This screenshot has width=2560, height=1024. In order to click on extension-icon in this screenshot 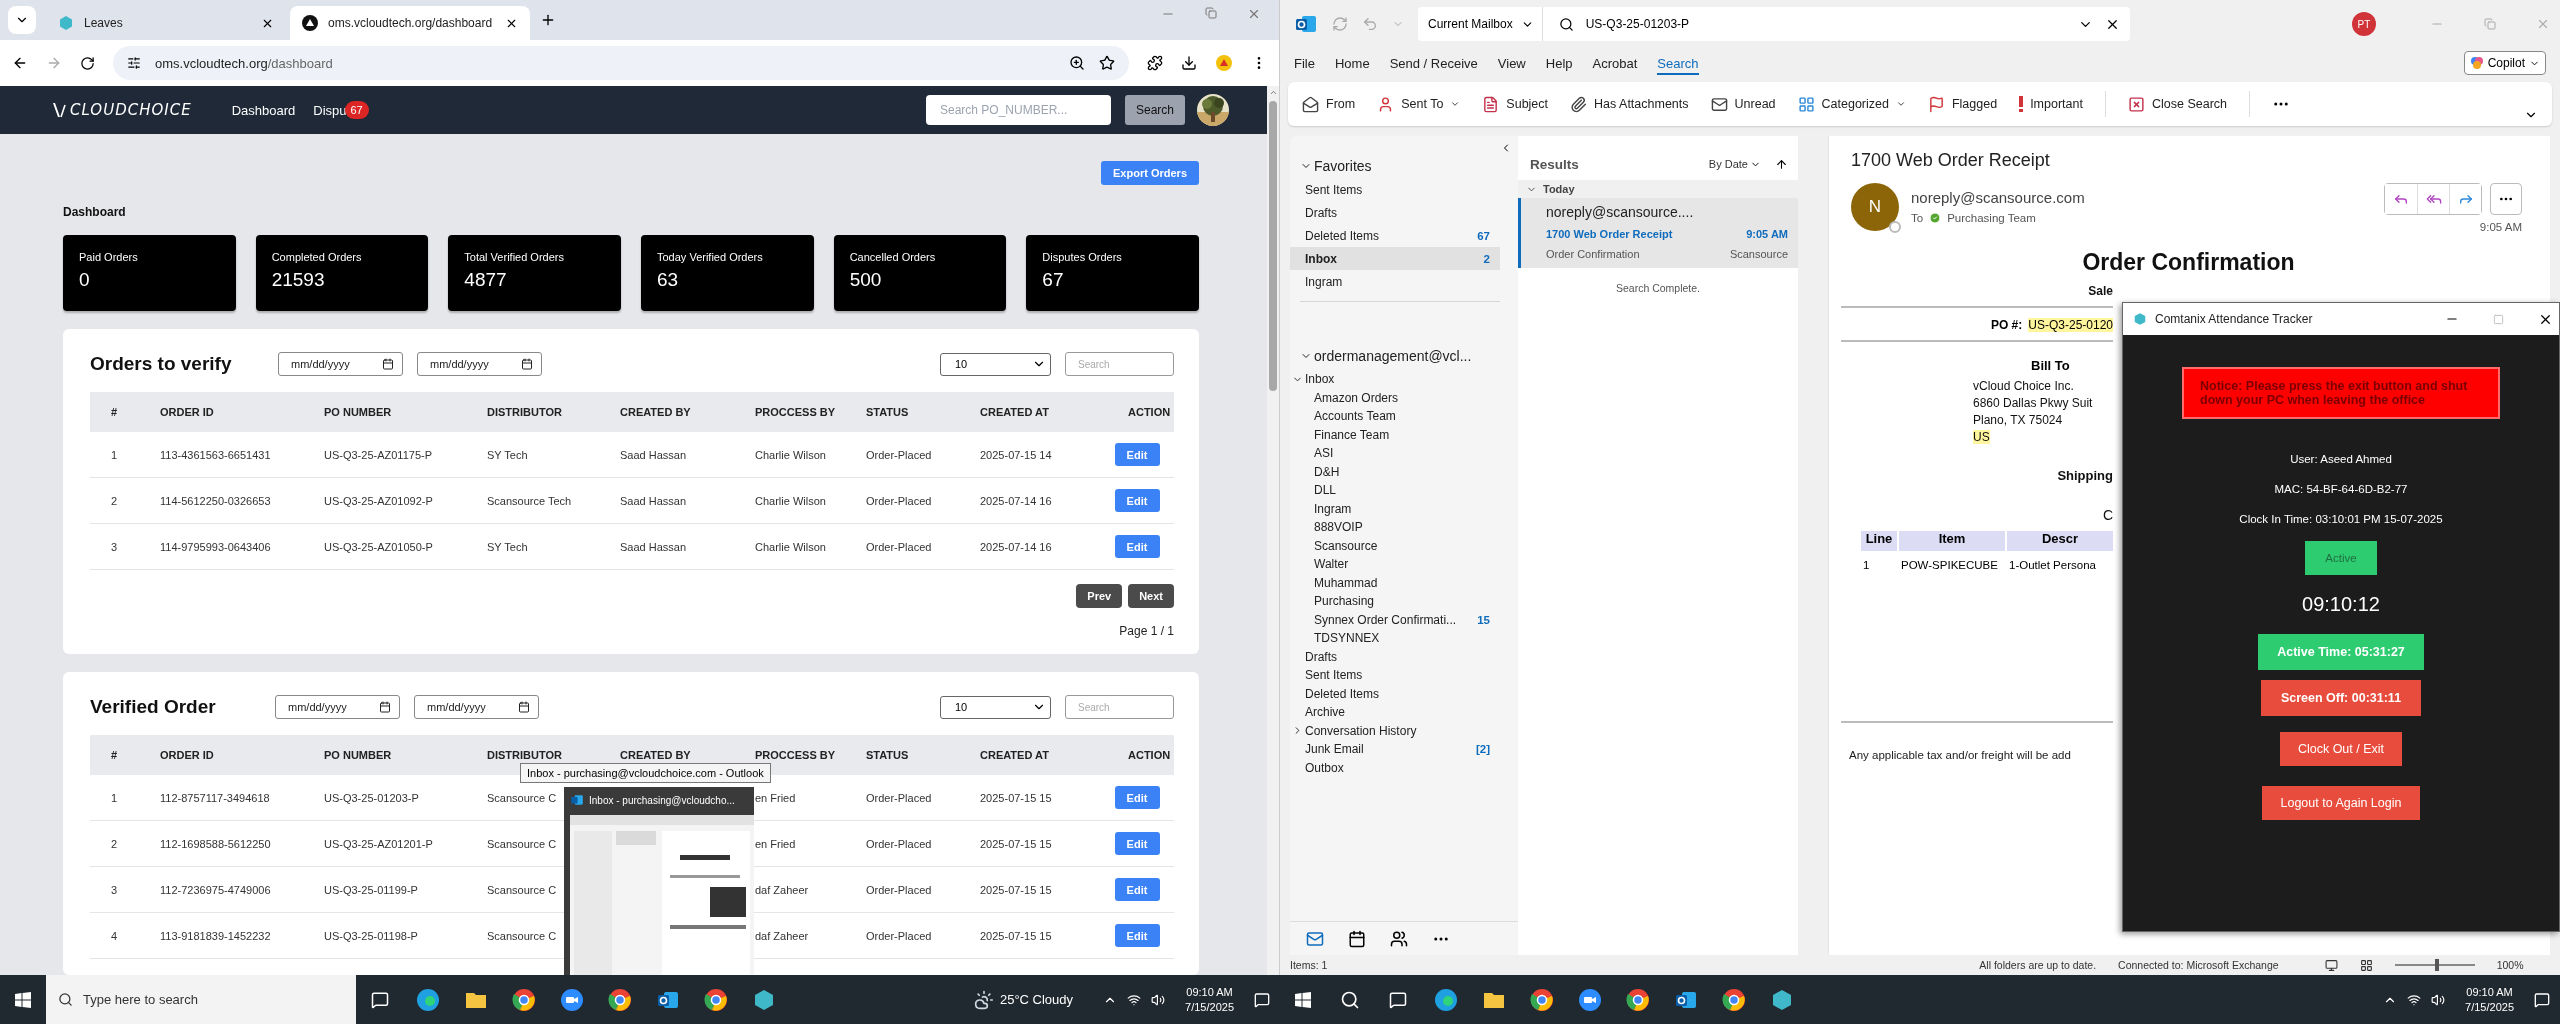, I will do `click(1224, 63)`.